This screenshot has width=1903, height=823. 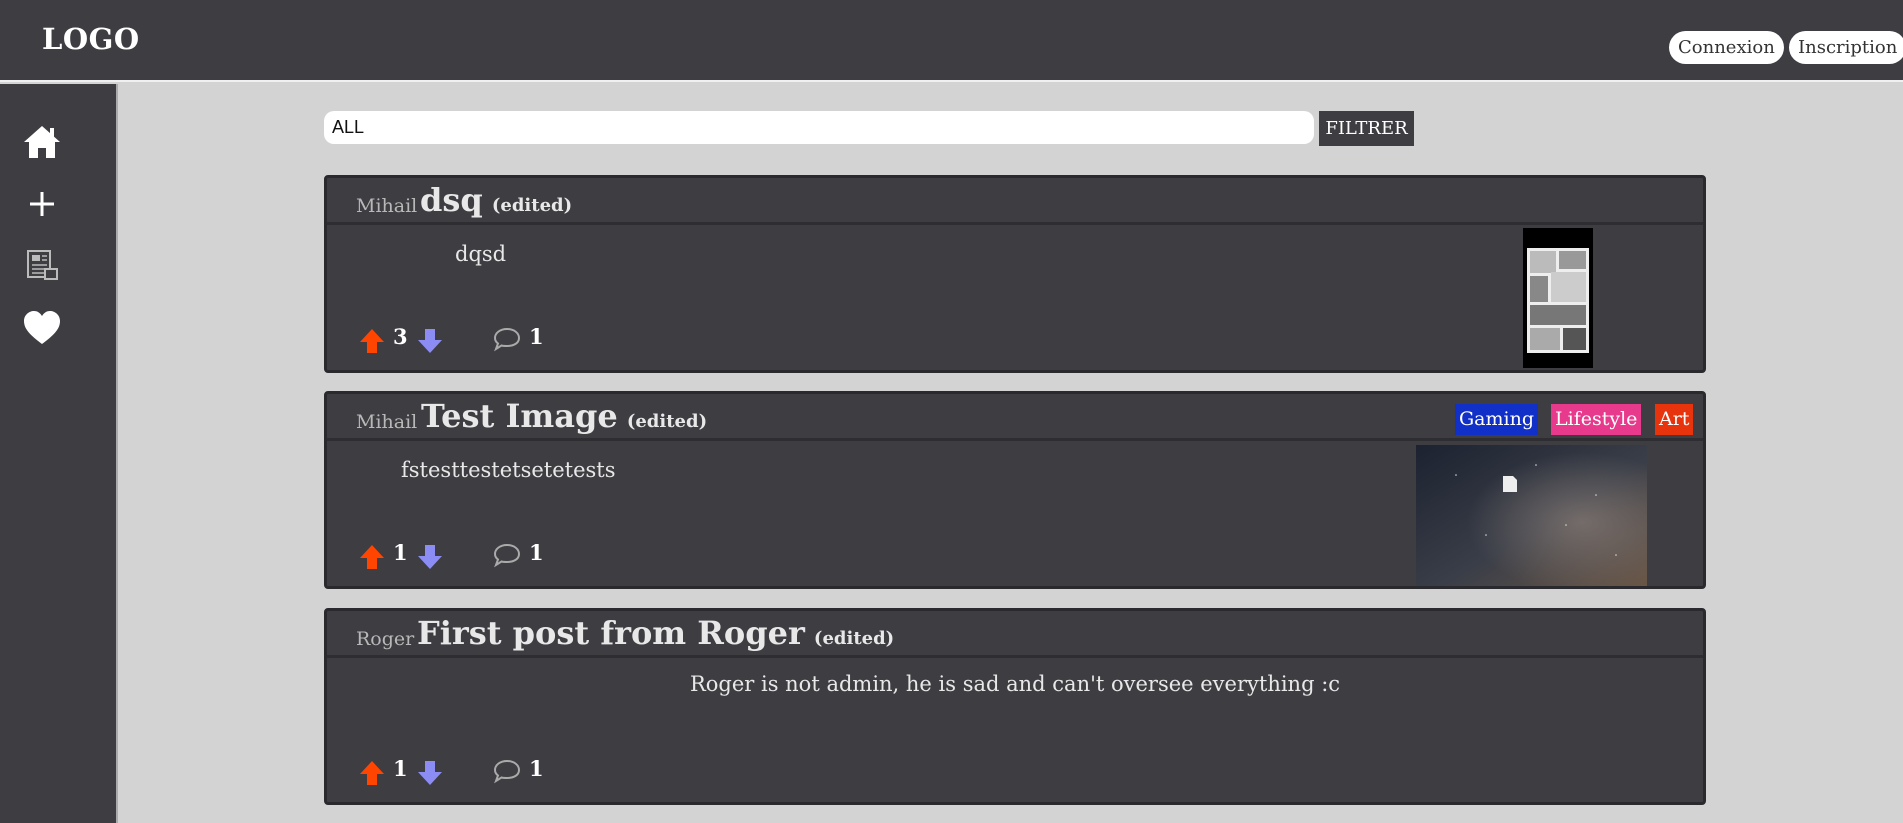 I want to click on post-title: dsq, so click(x=451, y=200).